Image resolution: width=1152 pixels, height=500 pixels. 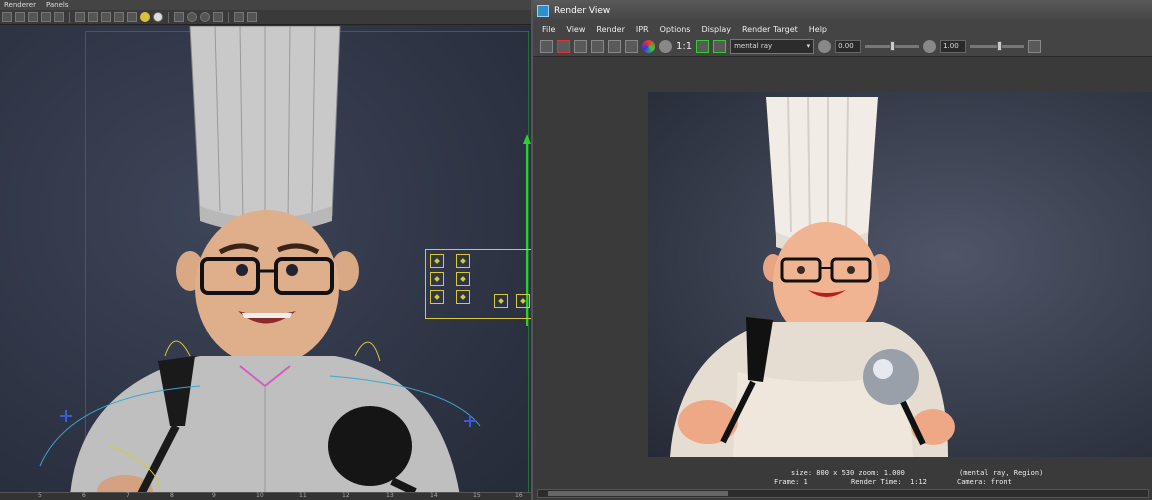 I want to click on smooth-shade-icon, so click(x=93, y=17).